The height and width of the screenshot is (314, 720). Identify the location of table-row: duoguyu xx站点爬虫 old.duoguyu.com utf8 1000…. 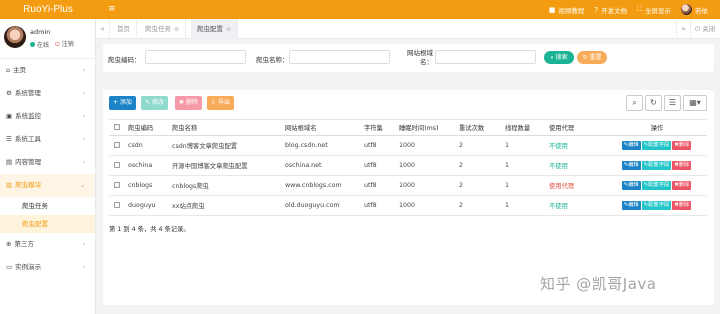
(408, 205).